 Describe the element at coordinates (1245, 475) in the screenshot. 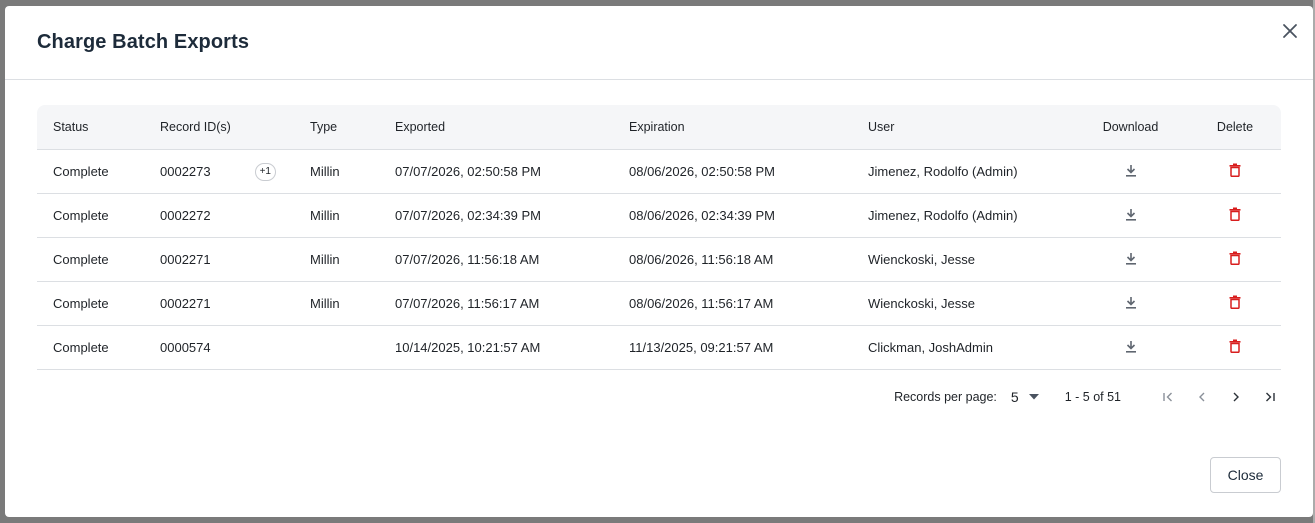

I see `close-button: Close` at that location.